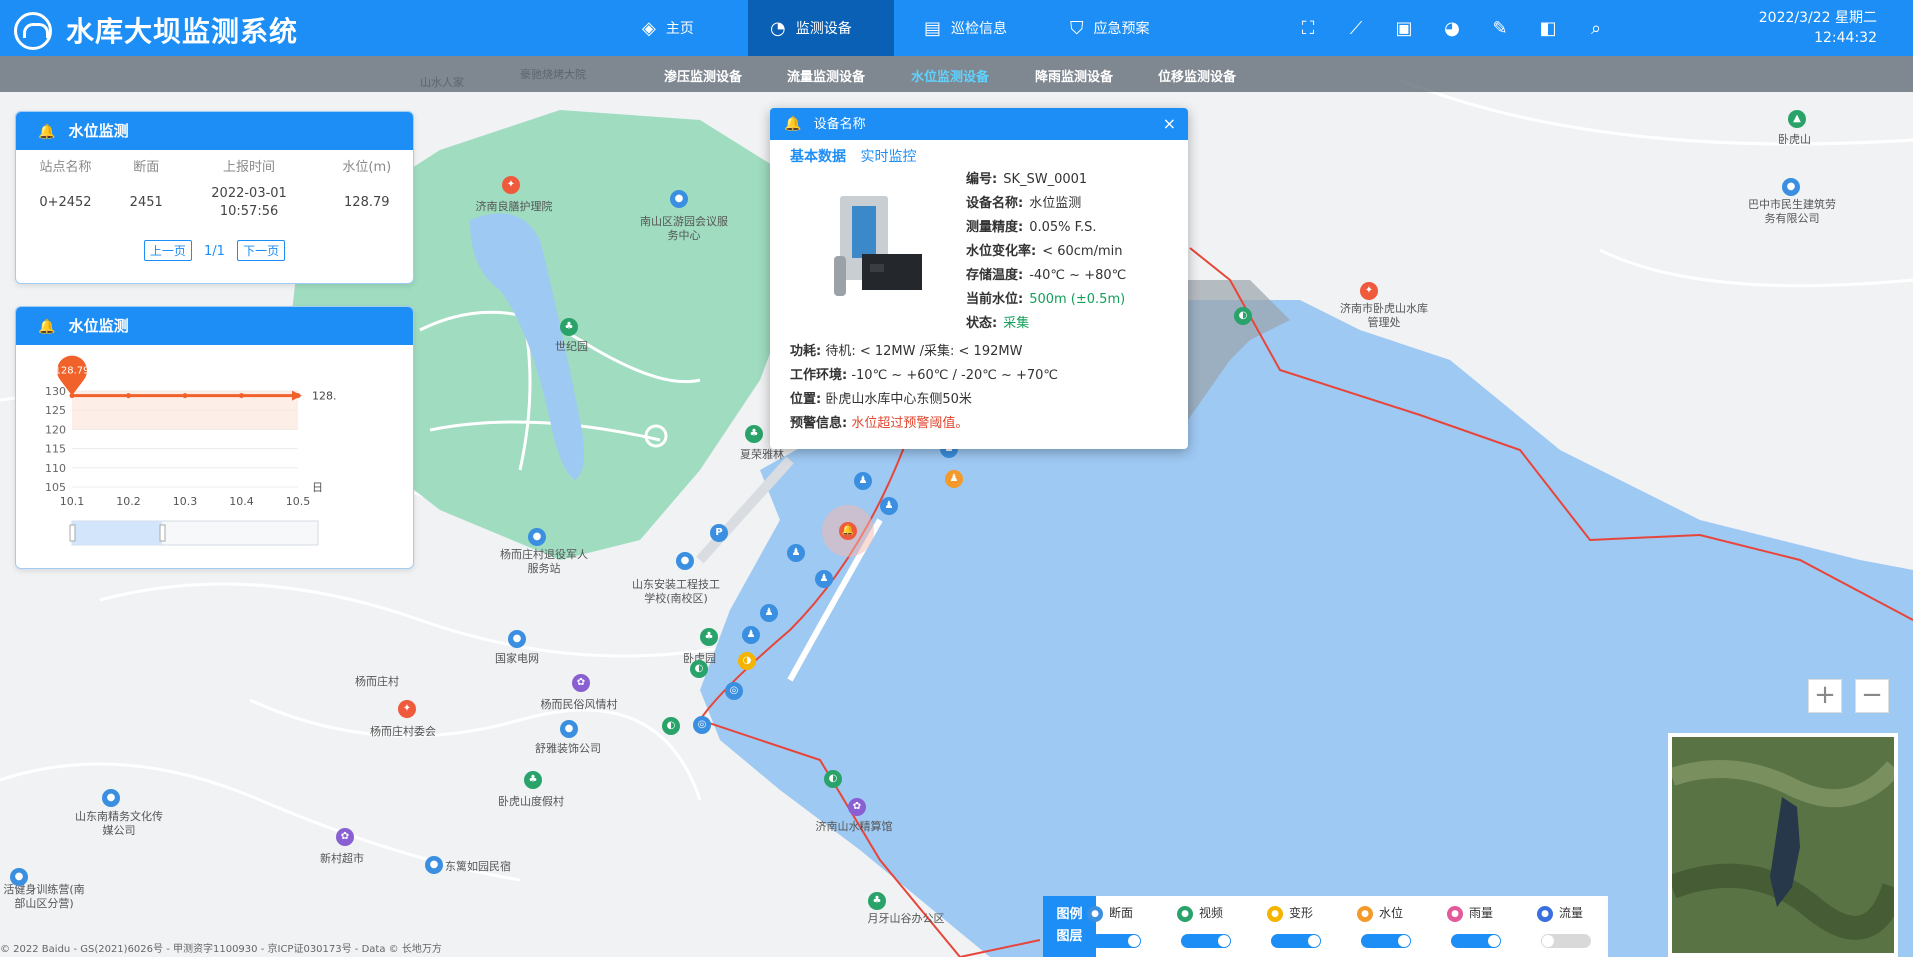  Describe the element at coordinates (581, 683) in the screenshot. I see `poi-pin-folk-village: ✿` at that location.